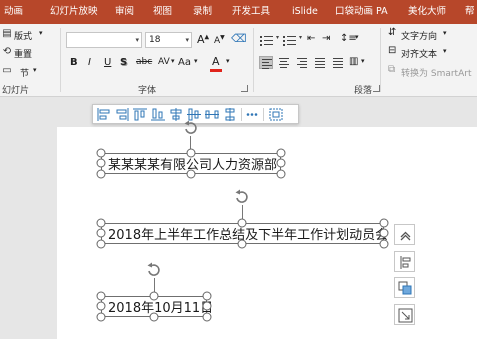 Image resolution: width=477 pixels, height=339 pixels. What do you see at coordinates (123, 62) in the screenshot?
I see `shadow-button: S` at bounding box center [123, 62].